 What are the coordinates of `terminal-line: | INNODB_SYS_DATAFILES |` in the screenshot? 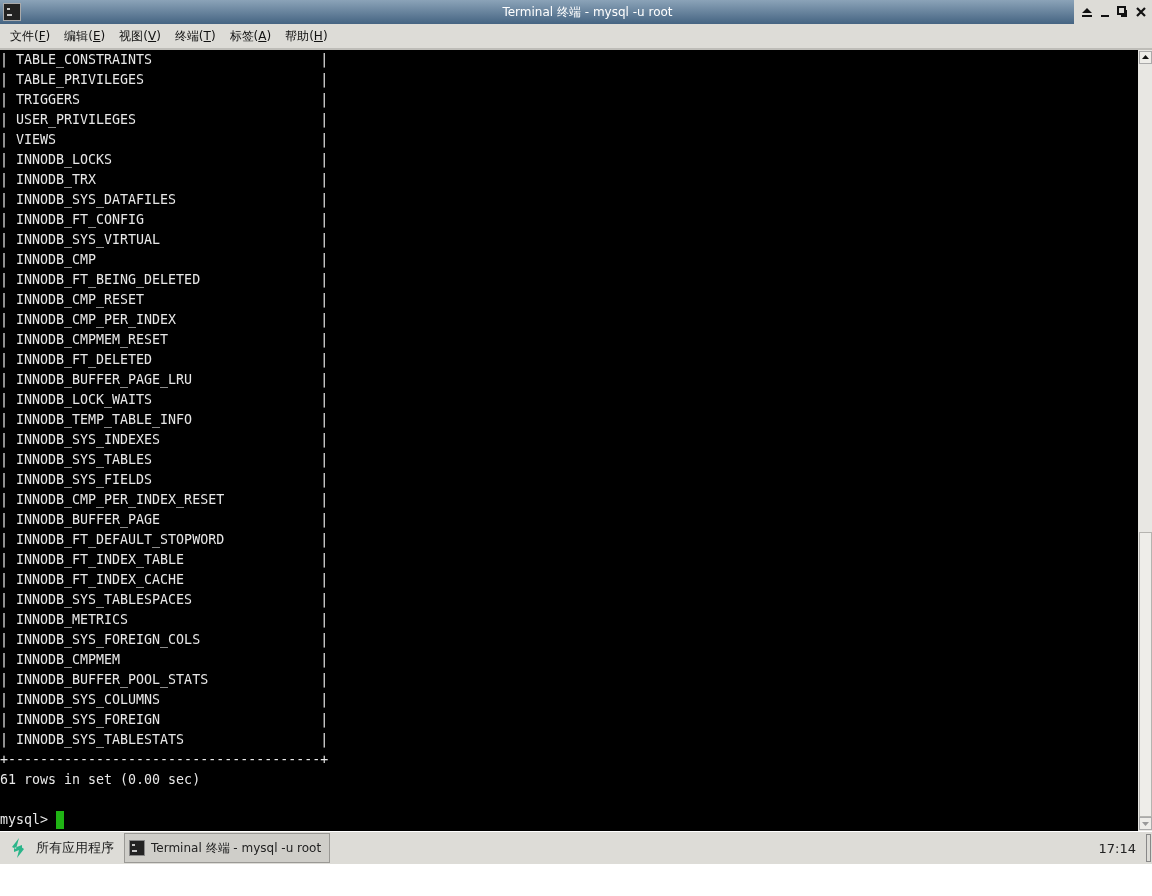 It's located at (165, 200).